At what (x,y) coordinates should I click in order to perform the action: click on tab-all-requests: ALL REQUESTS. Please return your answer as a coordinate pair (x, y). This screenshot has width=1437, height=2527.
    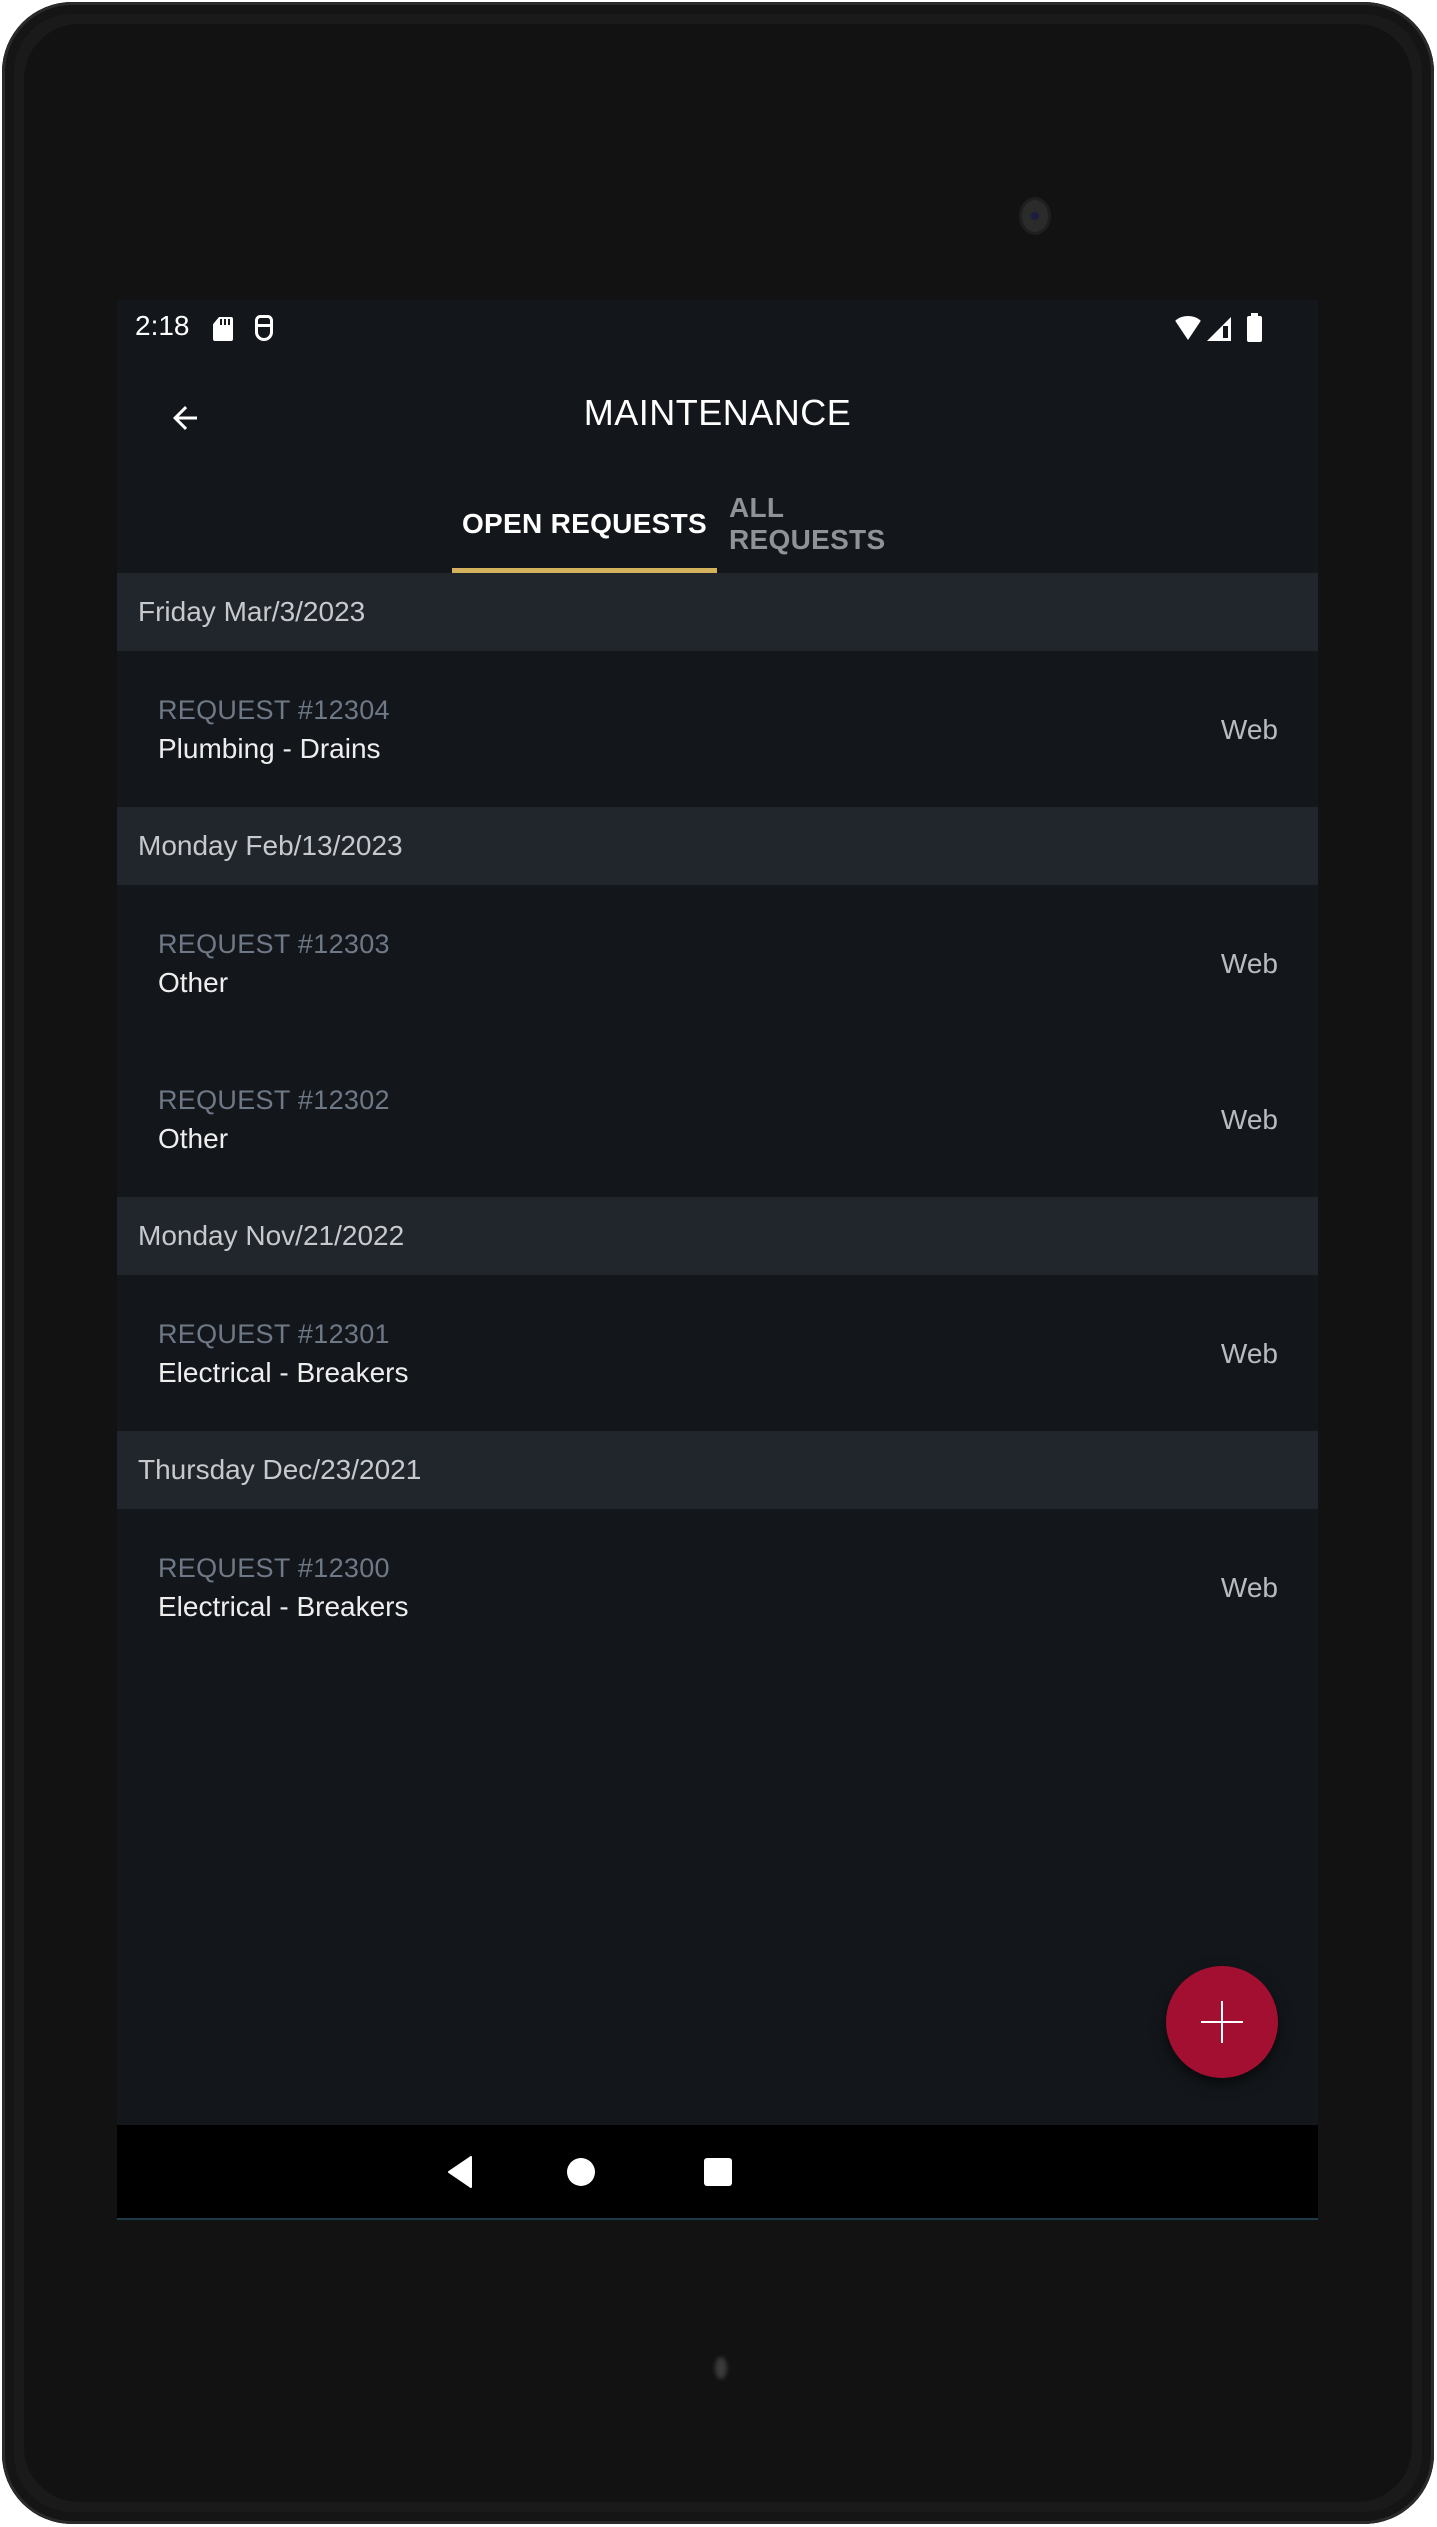
    Looking at the image, I should click on (829, 524).